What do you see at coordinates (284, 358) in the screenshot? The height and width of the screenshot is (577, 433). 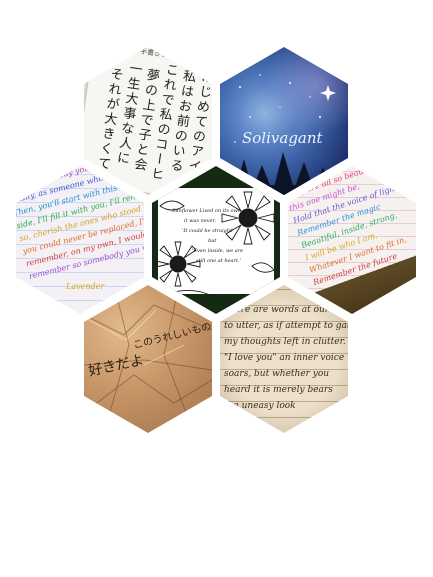 I see `cursive-line: "I love you" an inner voice` at bounding box center [284, 358].